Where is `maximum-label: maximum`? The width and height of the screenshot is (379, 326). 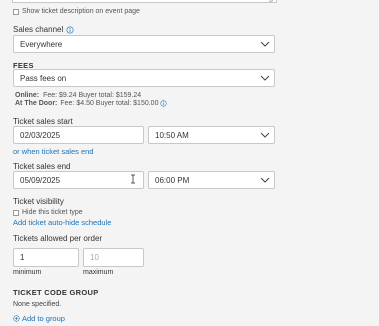 maximum-label: maximum is located at coordinates (98, 272).